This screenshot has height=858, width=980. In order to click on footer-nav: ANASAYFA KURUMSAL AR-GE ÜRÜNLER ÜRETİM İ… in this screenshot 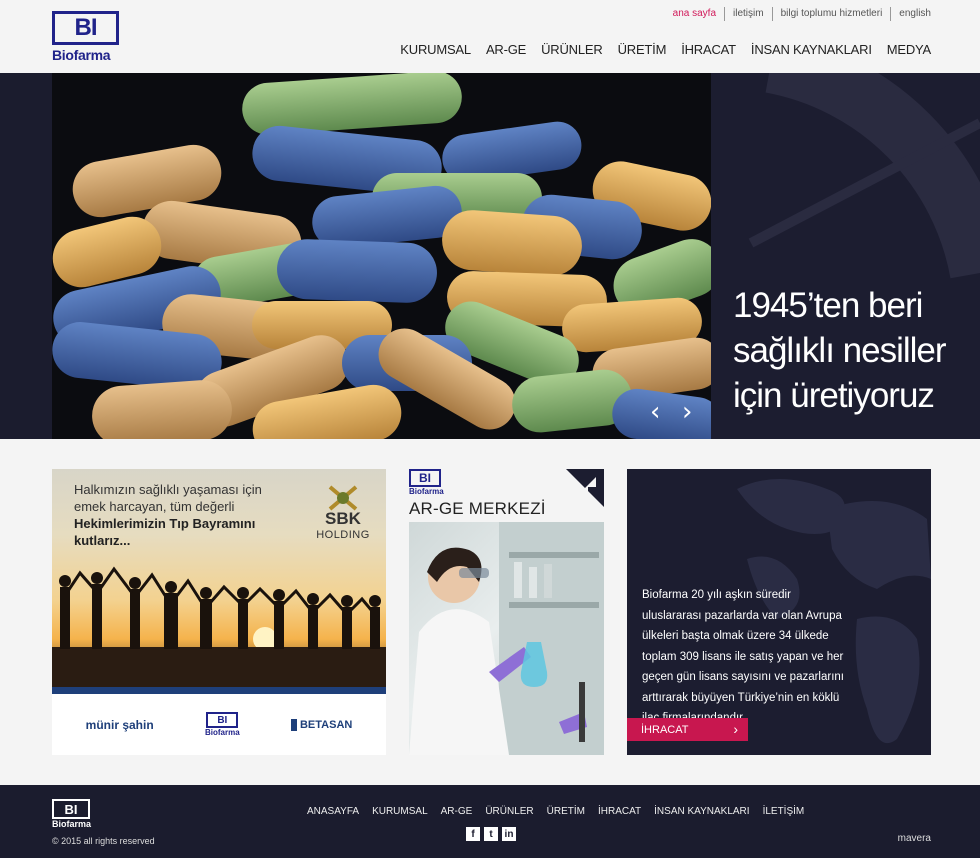, I will do `click(555, 811)`.